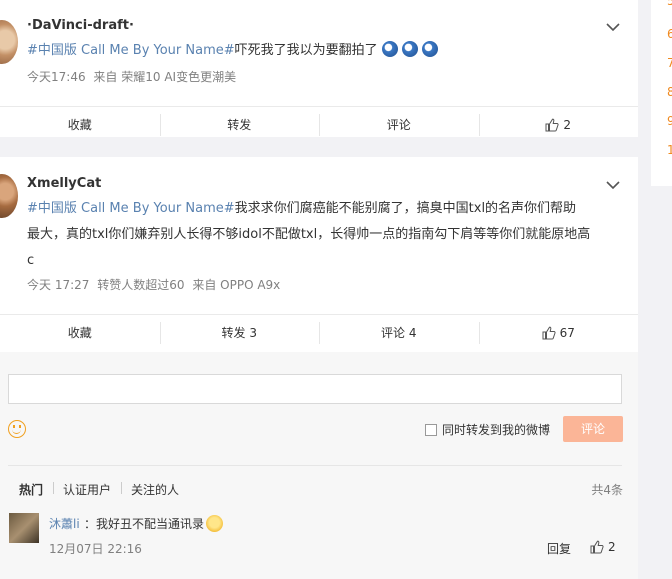 Image resolution: width=672 pixels, height=579 pixels. Describe the element at coordinates (607, 490) in the screenshot. I see `comment-total: 共4条` at that location.